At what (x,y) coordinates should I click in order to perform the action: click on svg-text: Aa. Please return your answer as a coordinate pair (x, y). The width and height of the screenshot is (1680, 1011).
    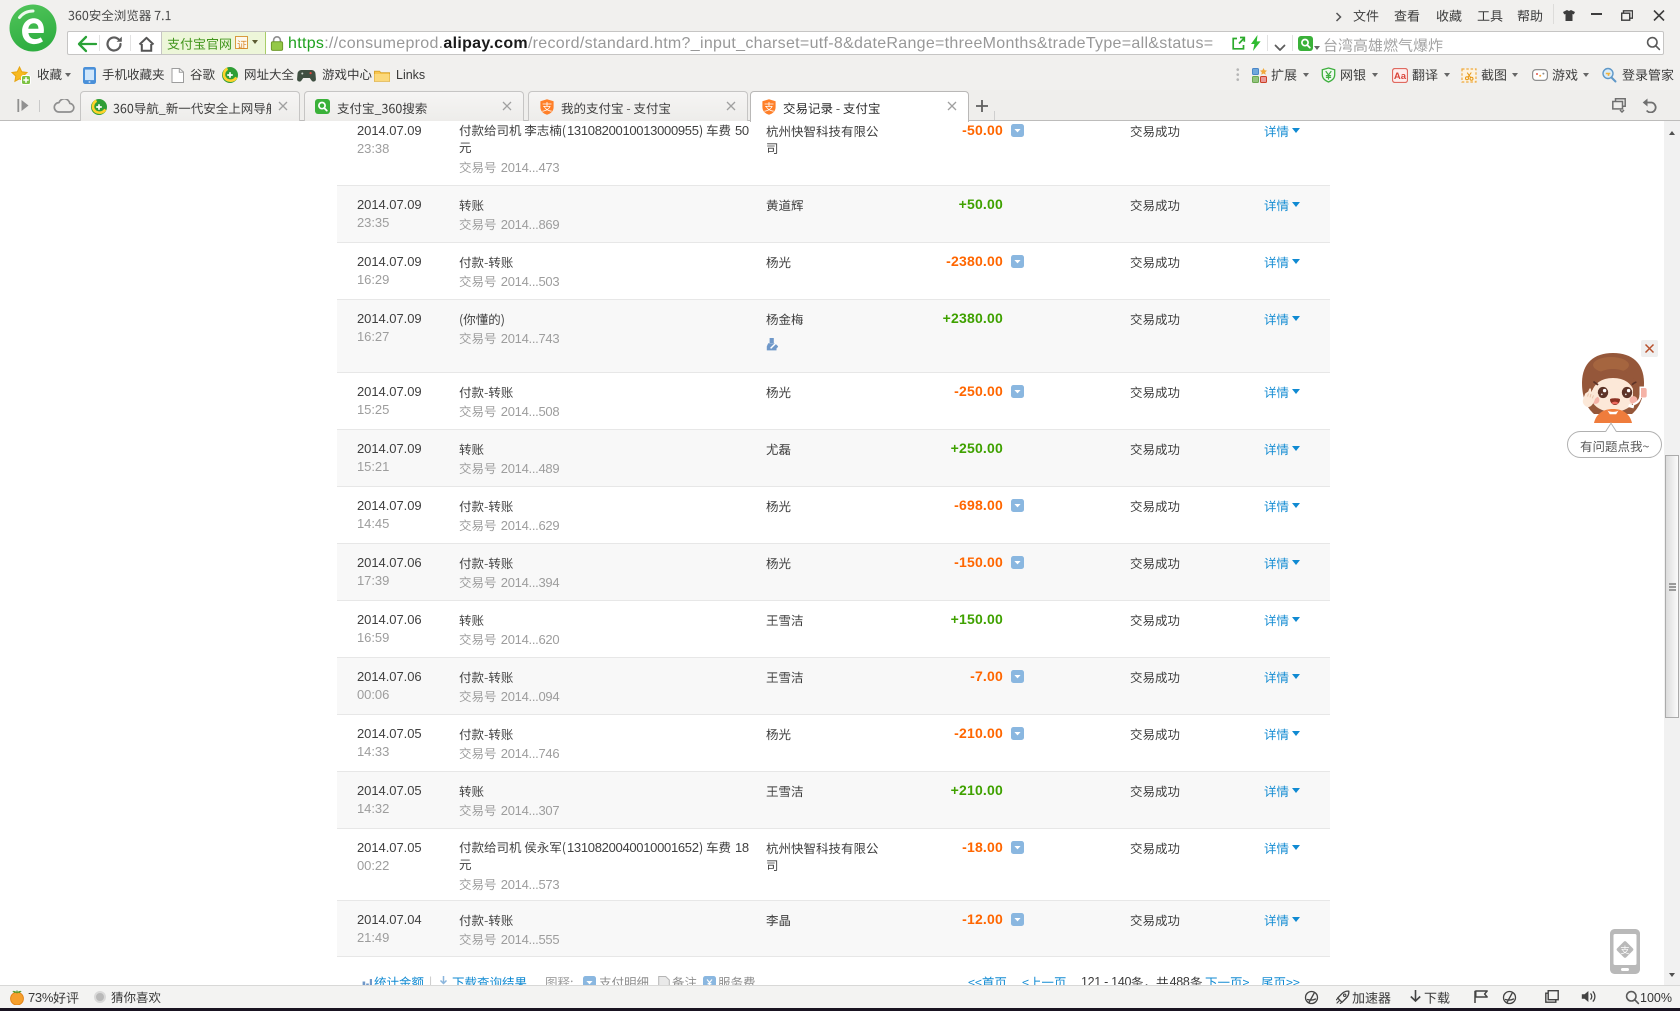
    Looking at the image, I should click on (1400, 76).